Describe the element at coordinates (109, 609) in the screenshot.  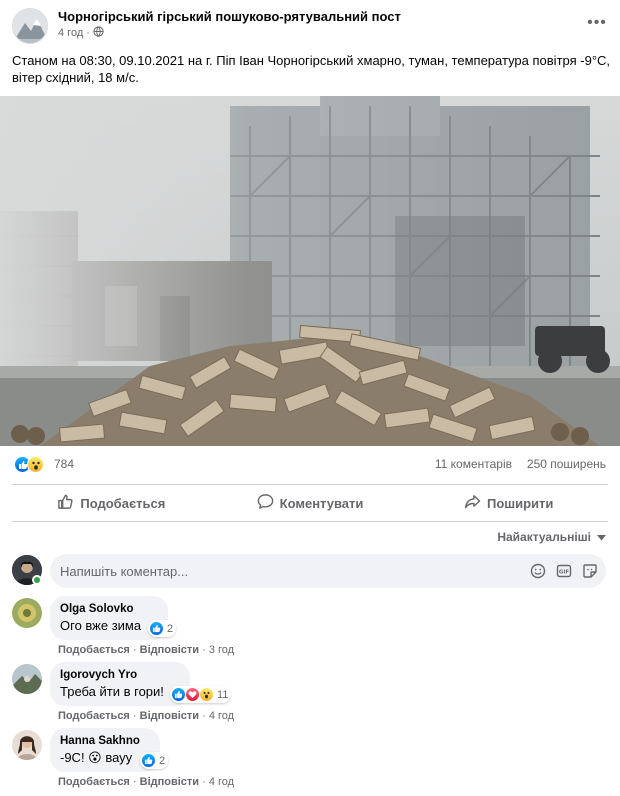
I see `comment-author: Olga Solovko` at that location.